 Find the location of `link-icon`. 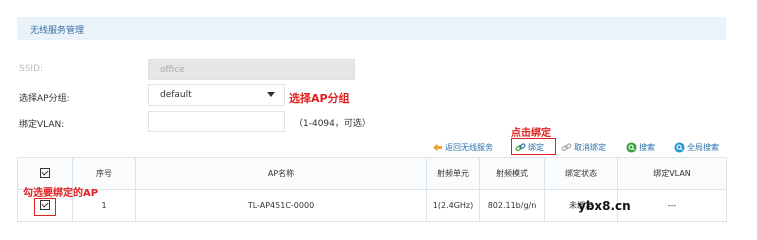

link-icon is located at coordinates (520, 146).